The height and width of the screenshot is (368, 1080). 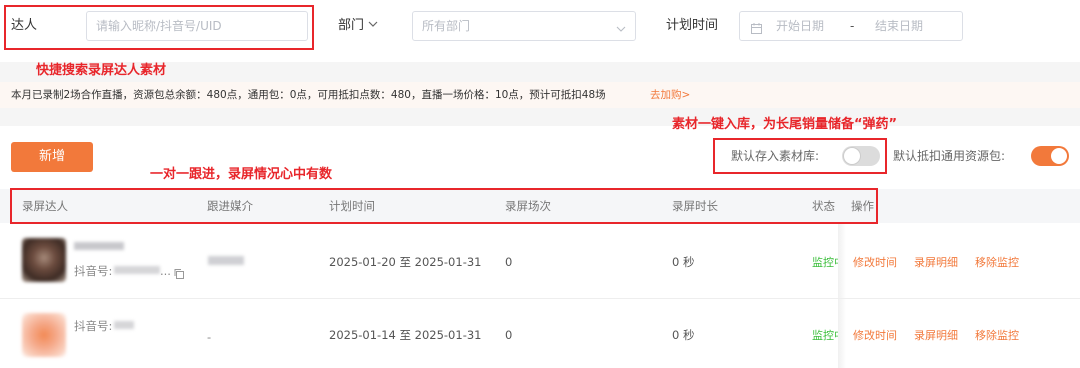 I want to click on store-to-library-toggle, so click(x=861, y=156).